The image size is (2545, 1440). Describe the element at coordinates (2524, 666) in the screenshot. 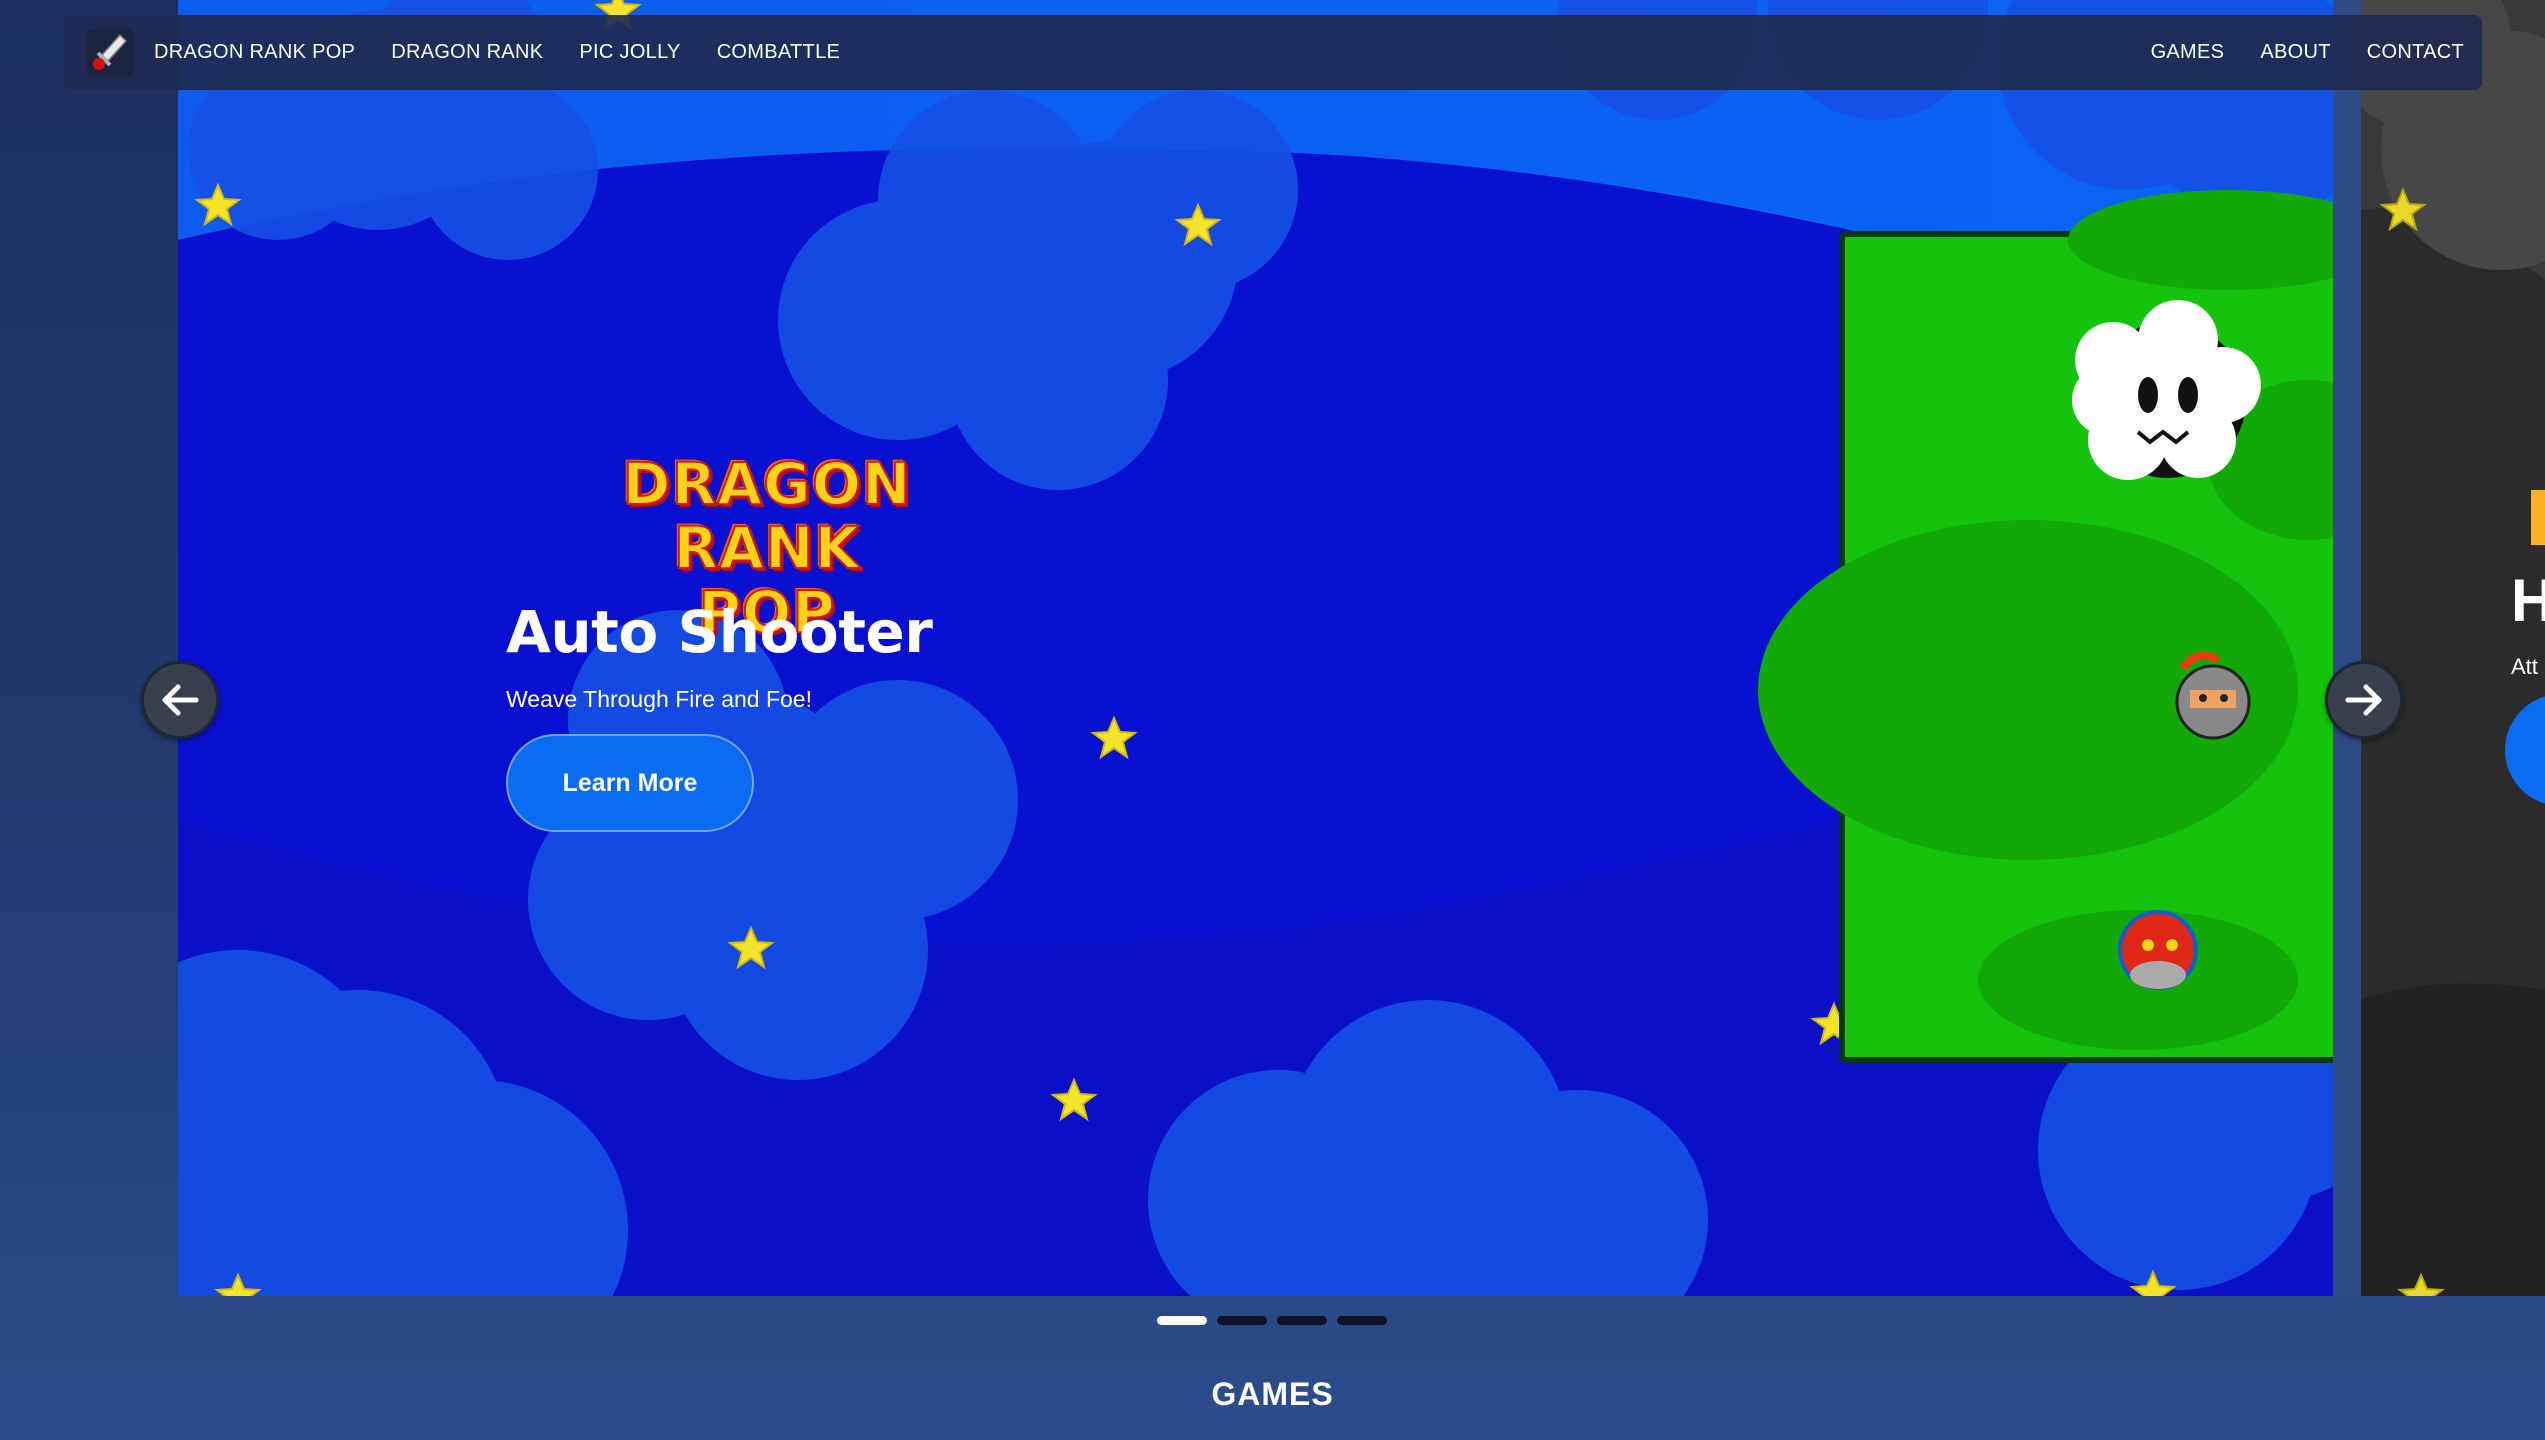

I see `next-slide-subtitle: Att` at that location.